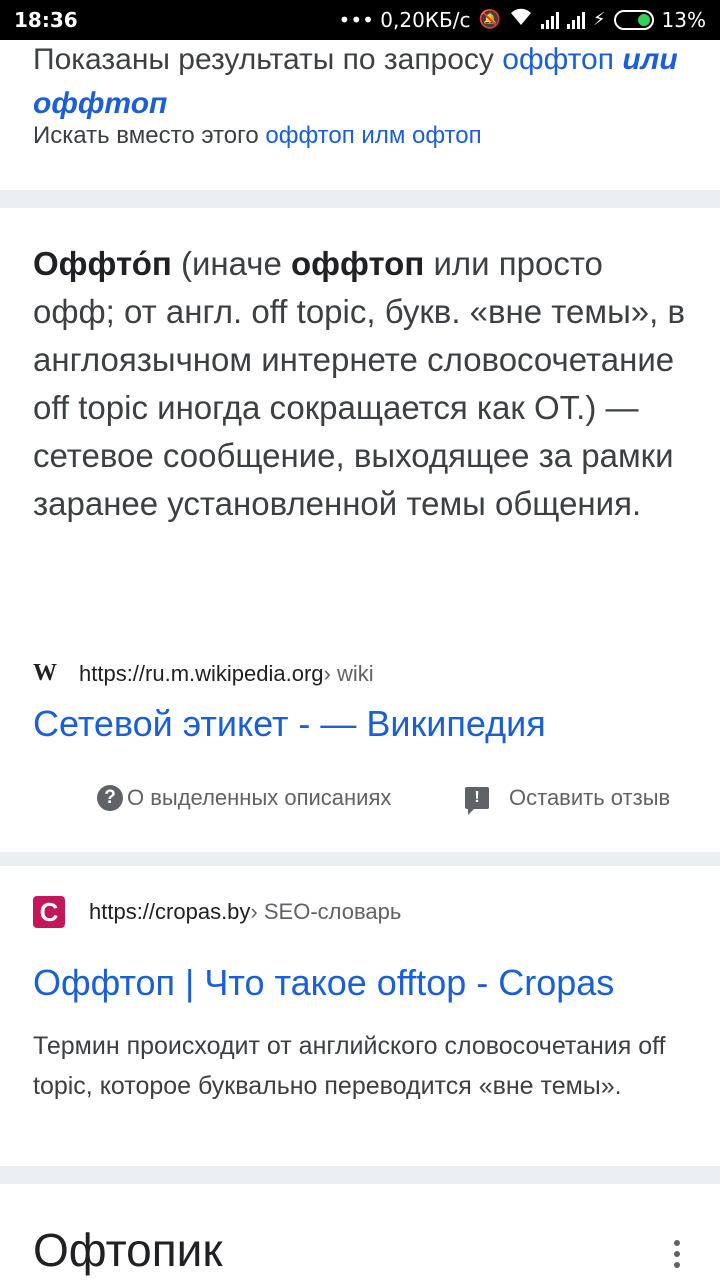  I want to click on instead-prefix: Искать вместо этого, so click(149, 135).